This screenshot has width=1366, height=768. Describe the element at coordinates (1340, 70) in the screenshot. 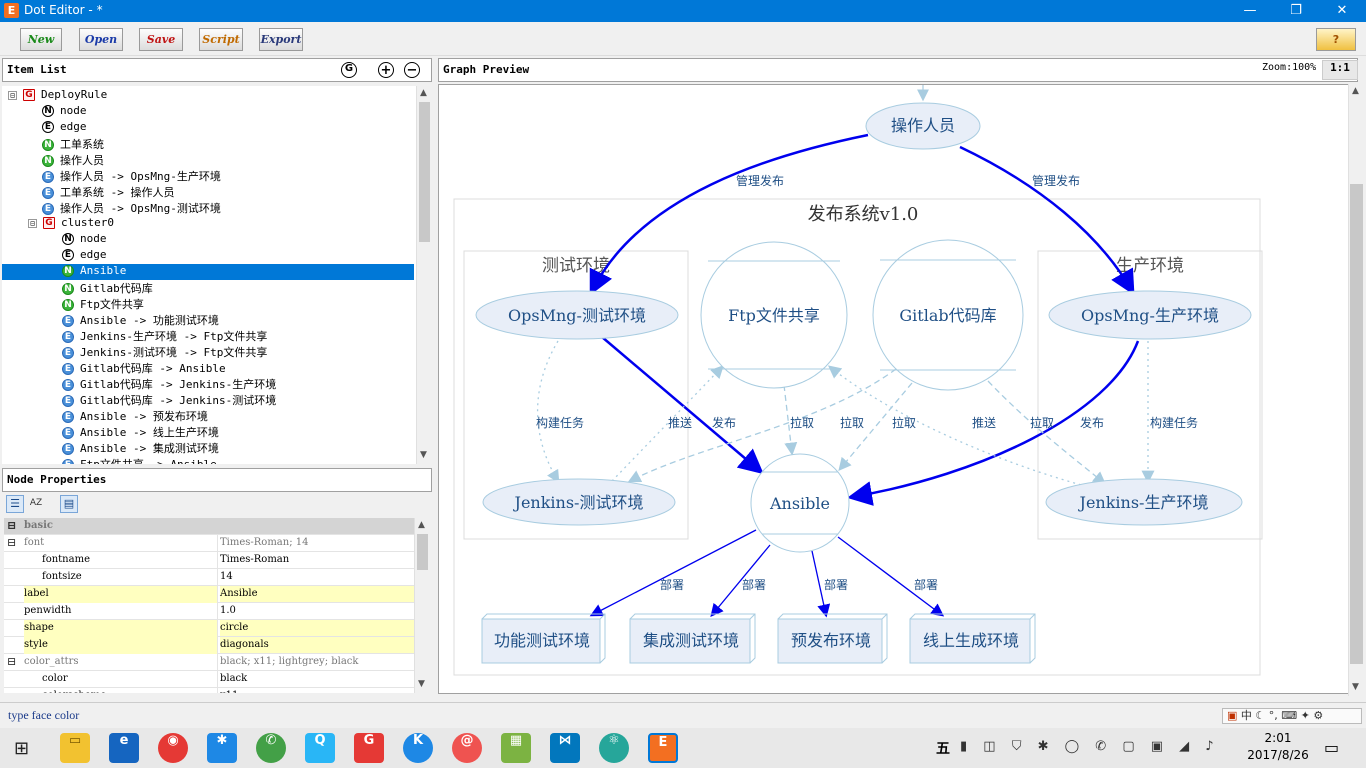

I see `actual-size-button: 1:1` at that location.